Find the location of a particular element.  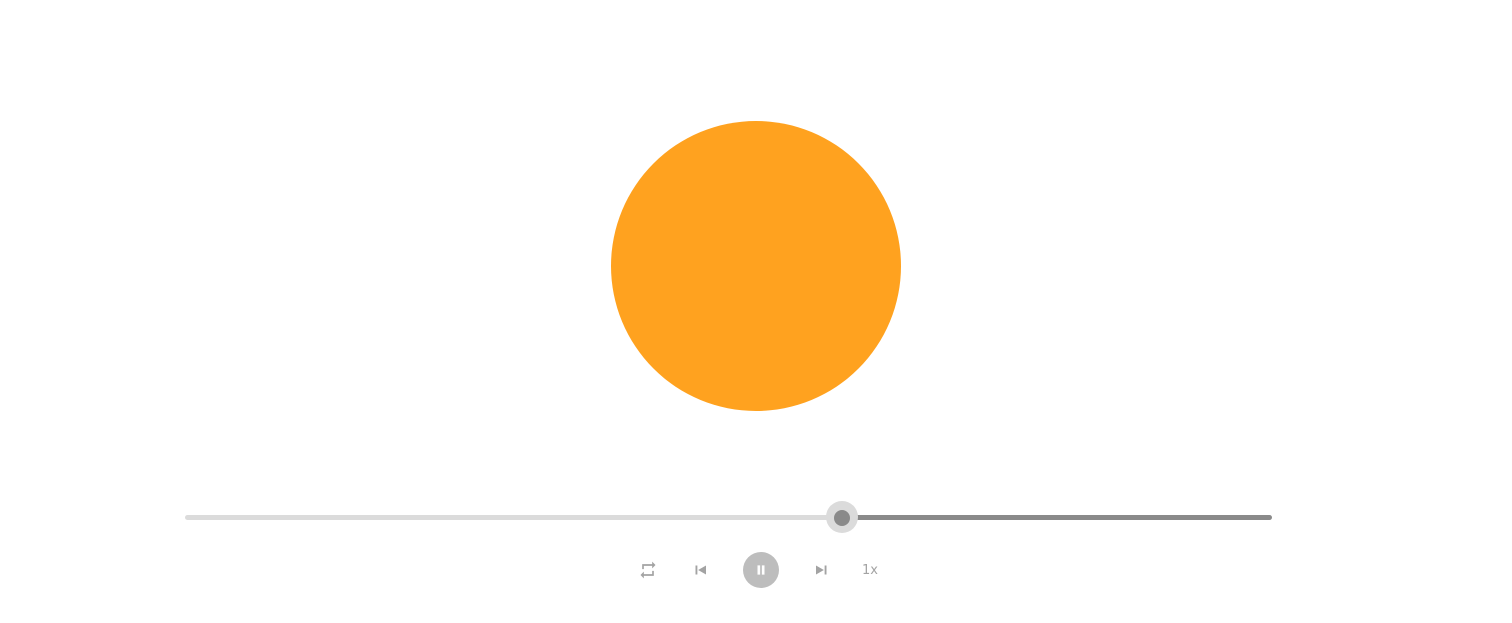

repeat-icon is located at coordinates (648, 570).